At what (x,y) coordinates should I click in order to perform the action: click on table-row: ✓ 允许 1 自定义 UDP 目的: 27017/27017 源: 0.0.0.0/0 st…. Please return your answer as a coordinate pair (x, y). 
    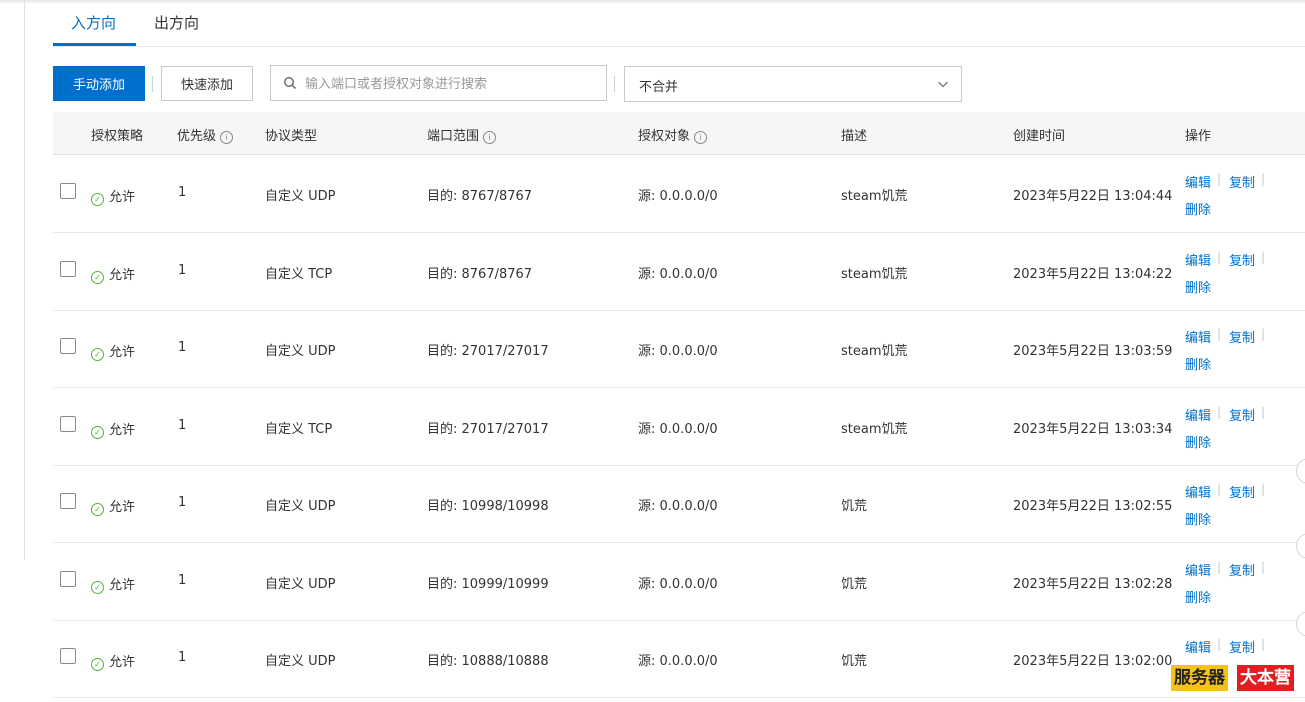
    Looking at the image, I should click on (679, 349).